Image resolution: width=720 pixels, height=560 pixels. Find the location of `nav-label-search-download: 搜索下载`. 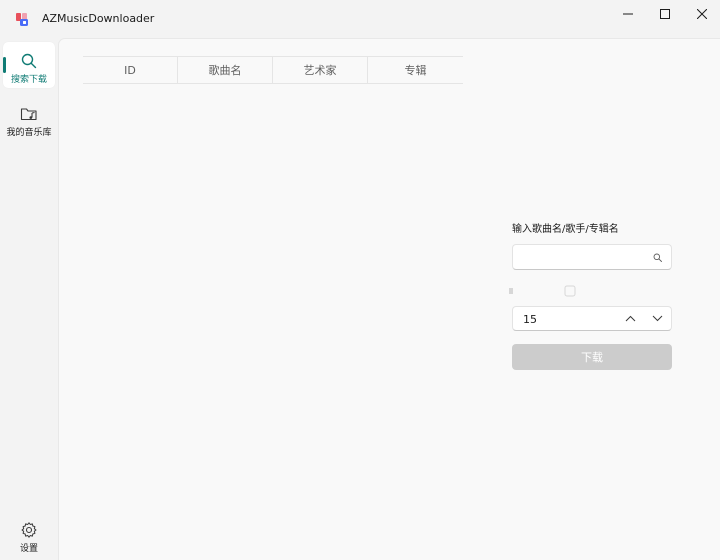

nav-label-search-download: 搜索下载 is located at coordinates (28, 80).